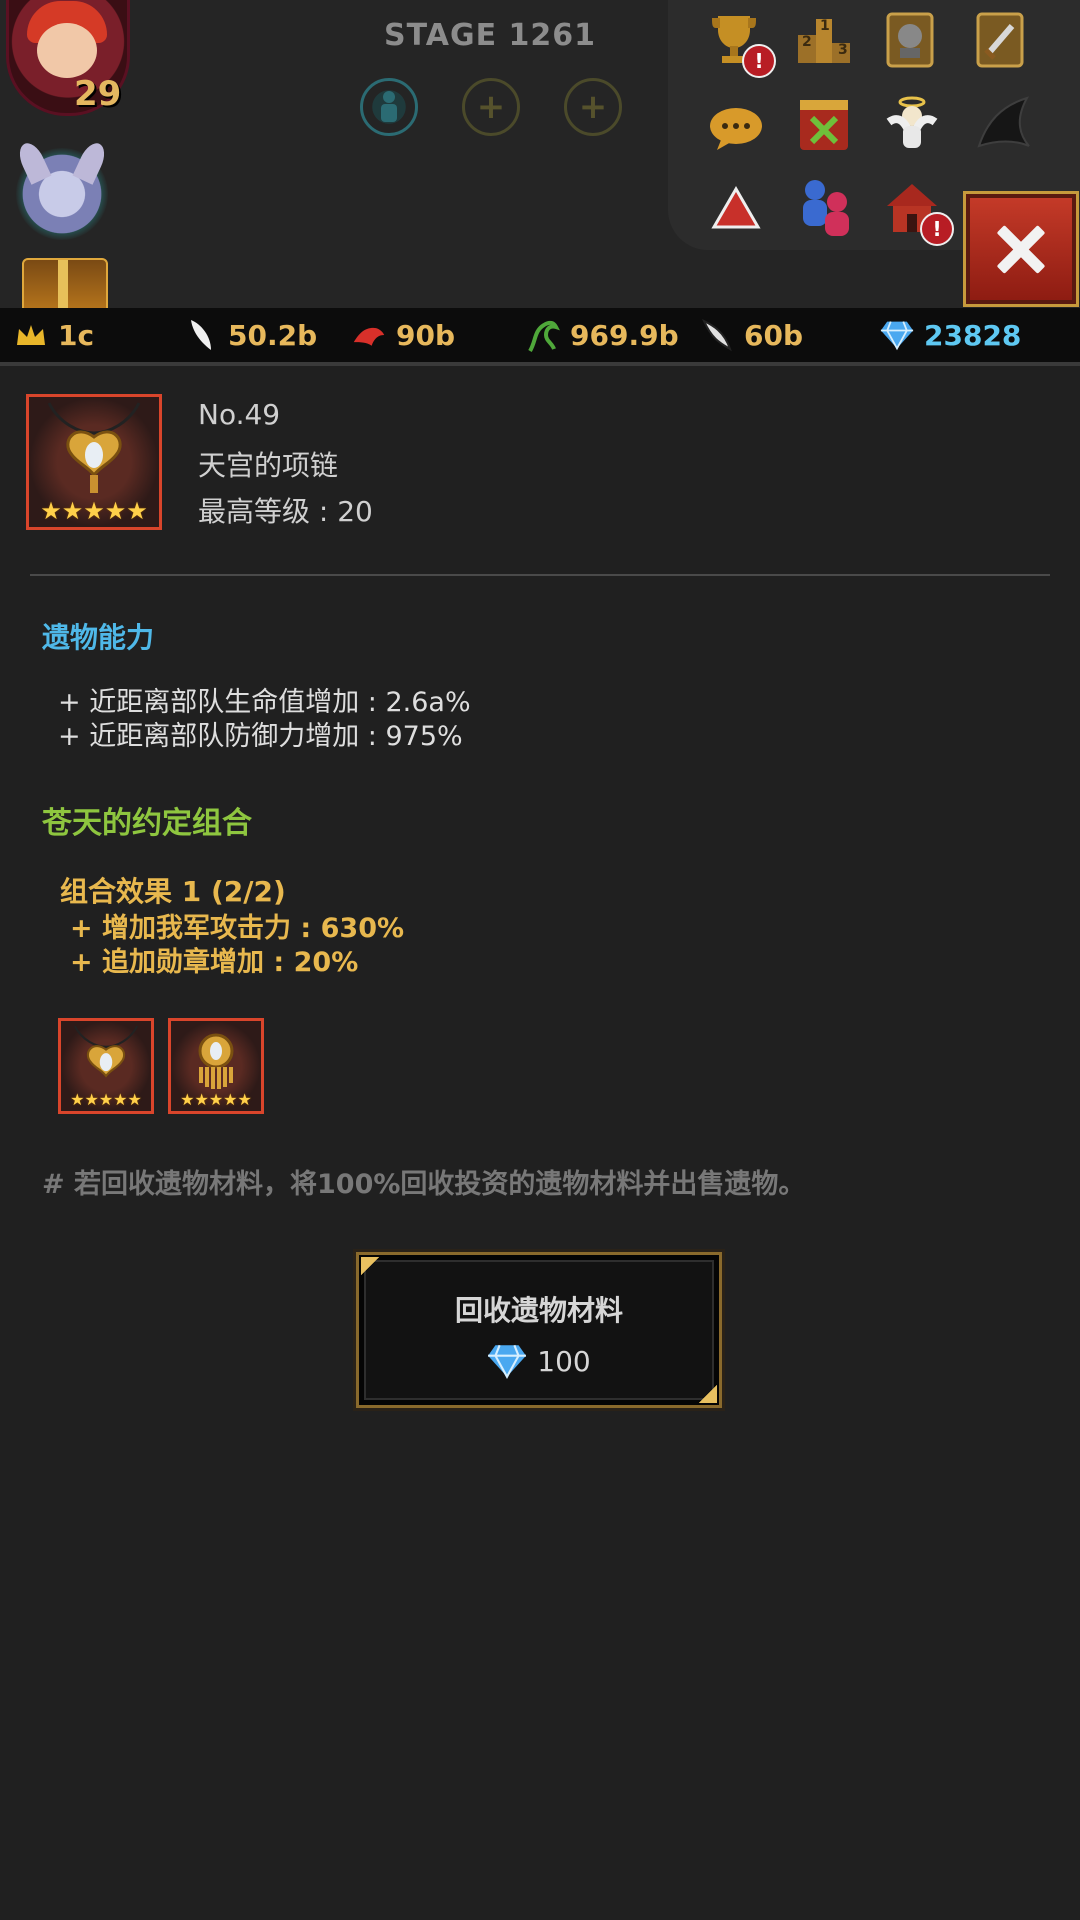 The height and width of the screenshot is (1920, 1080). I want to click on ability-line-2: + 近距离部队防御力增加 : 975%, so click(260, 736).